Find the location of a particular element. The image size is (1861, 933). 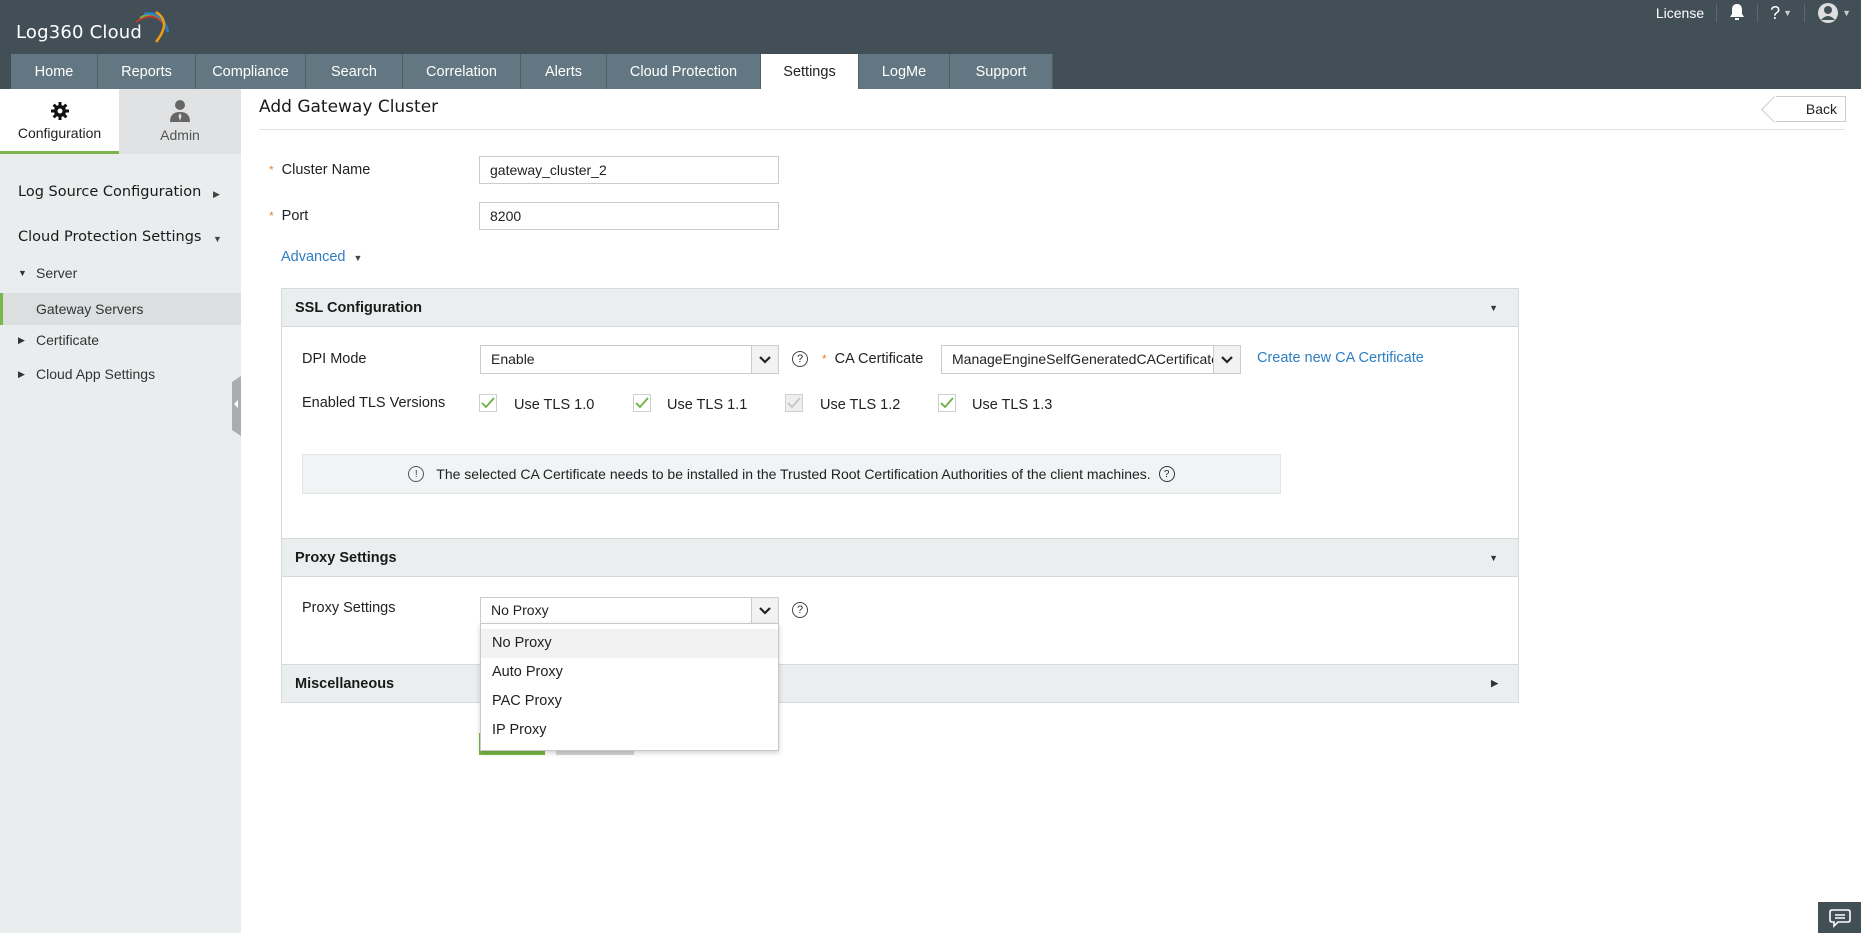

proxy-settings-select: No Proxy is located at coordinates (629, 610).